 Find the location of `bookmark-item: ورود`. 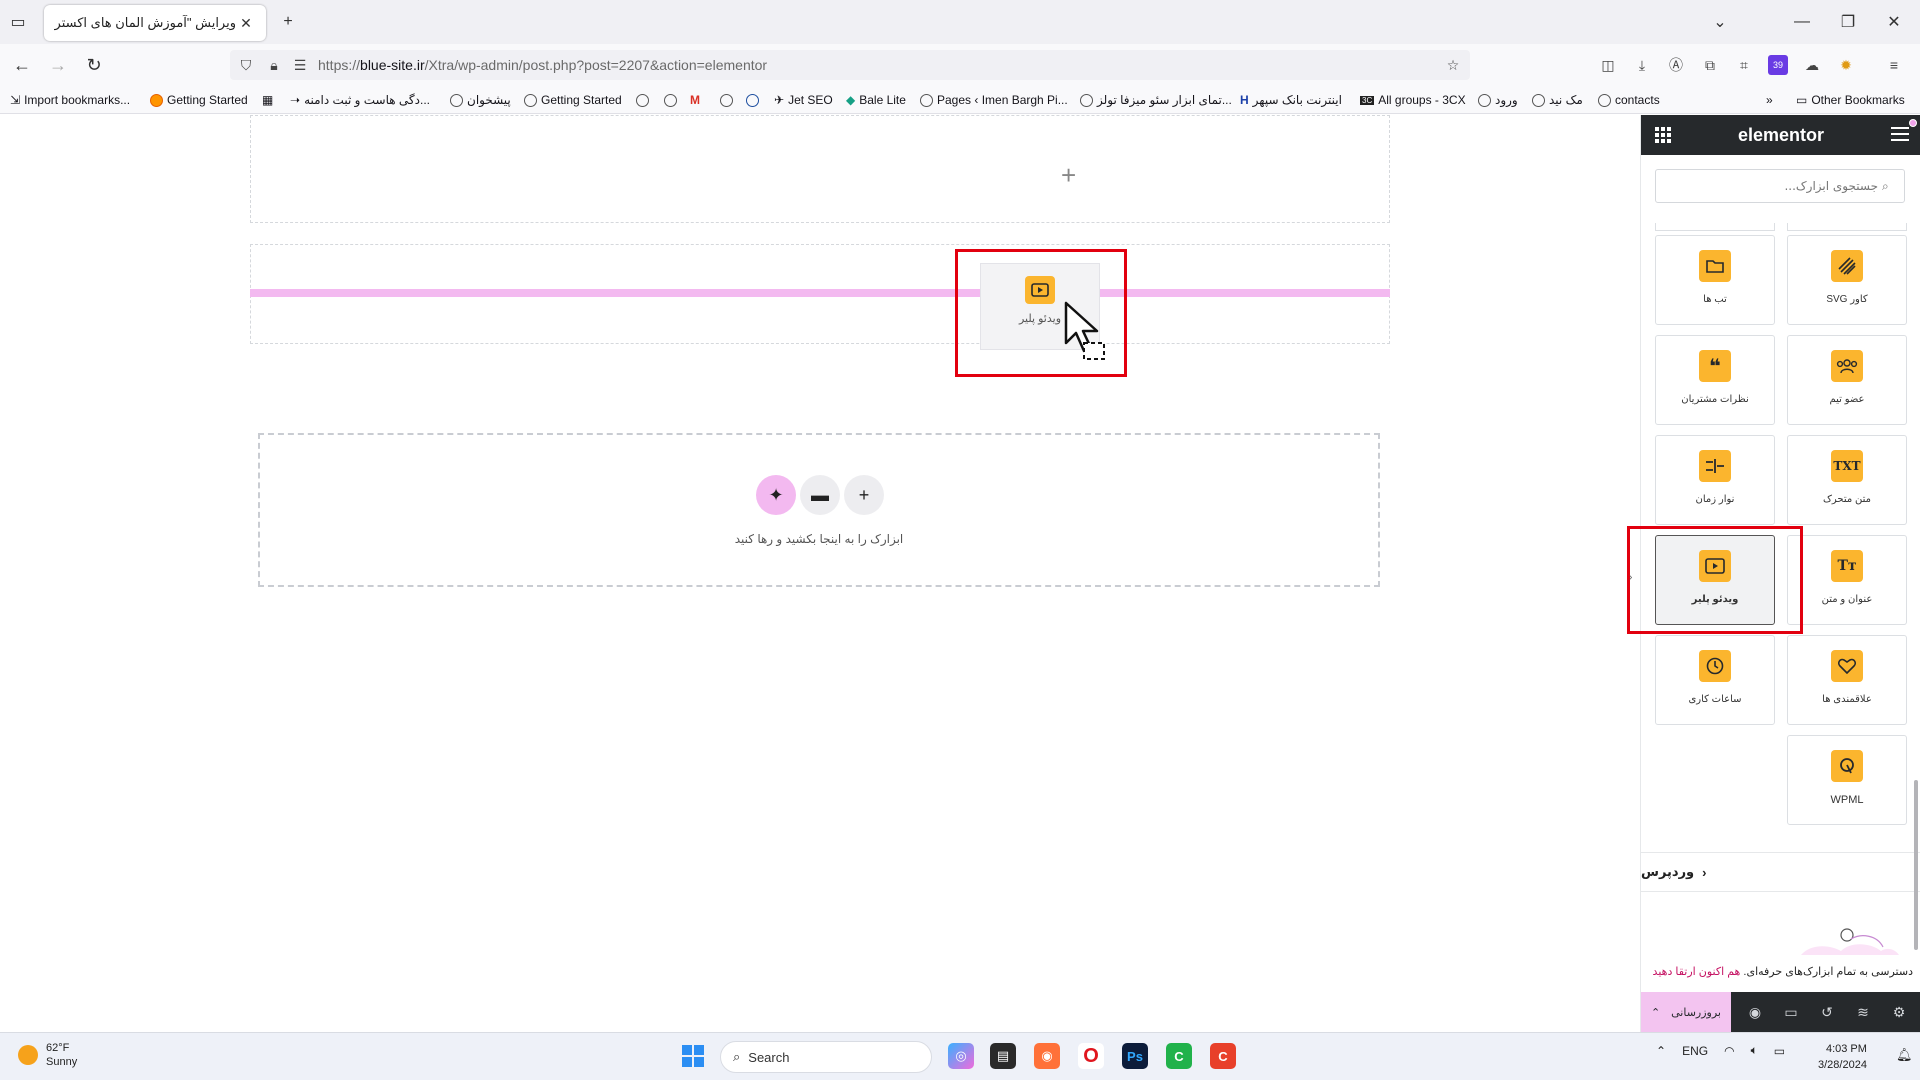

bookmark-item: ورود is located at coordinates (1498, 100).